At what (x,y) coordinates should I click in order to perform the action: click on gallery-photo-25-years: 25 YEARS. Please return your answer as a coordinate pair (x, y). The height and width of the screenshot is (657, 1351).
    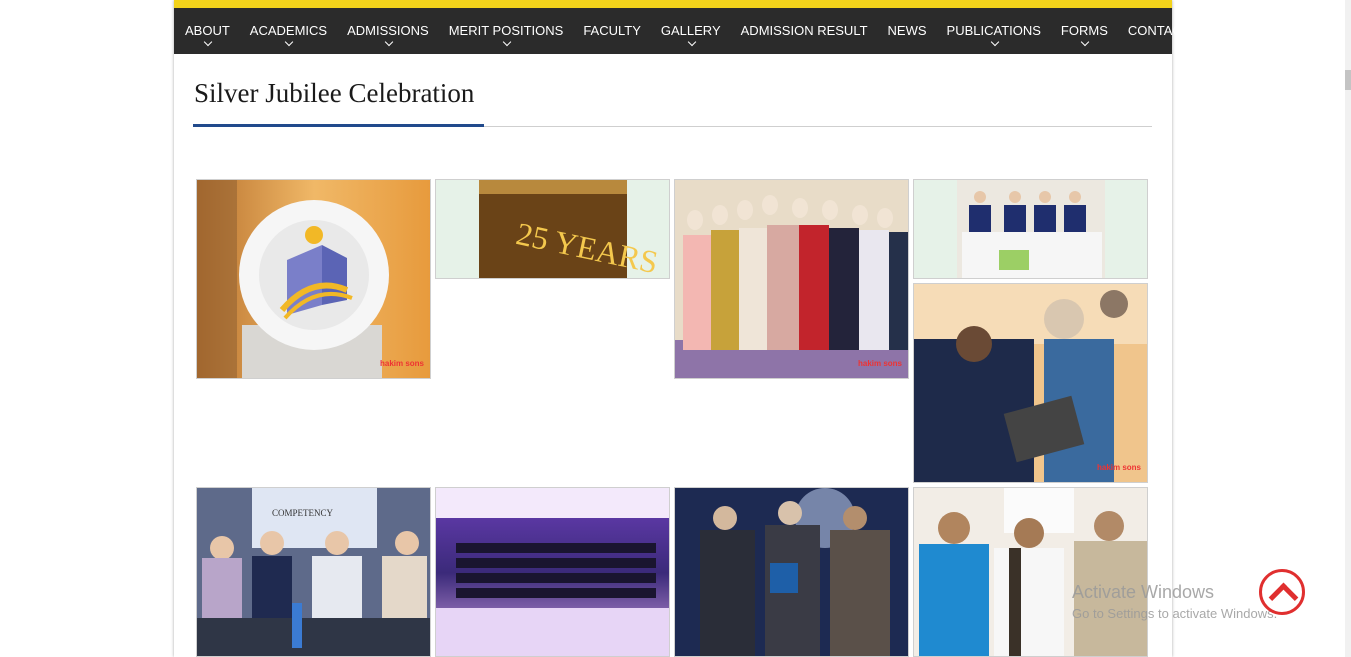
    Looking at the image, I should click on (552, 229).